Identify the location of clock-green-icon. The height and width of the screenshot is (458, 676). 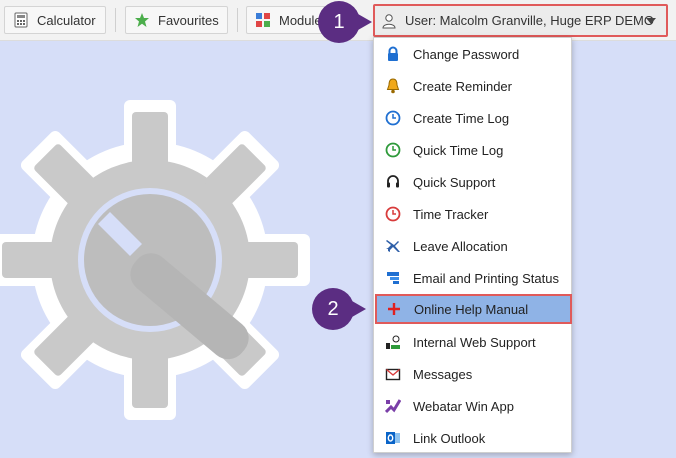
(393, 150).